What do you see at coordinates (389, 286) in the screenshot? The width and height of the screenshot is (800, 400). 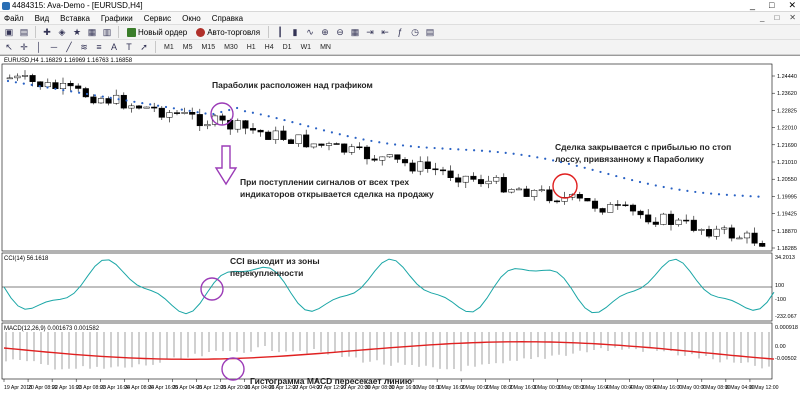 I see `cci-line` at bounding box center [389, 286].